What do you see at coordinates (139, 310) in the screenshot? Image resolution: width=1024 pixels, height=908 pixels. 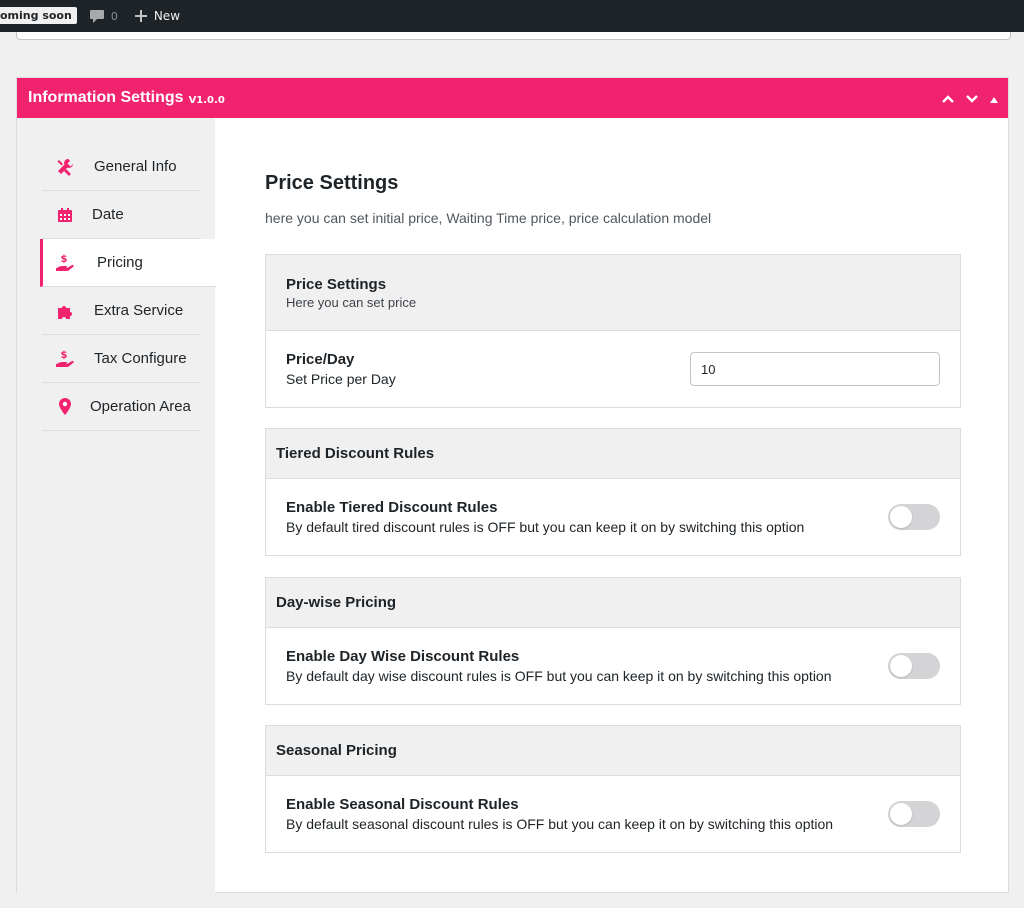 I see `sidebar-item-label: Extra Service` at bounding box center [139, 310].